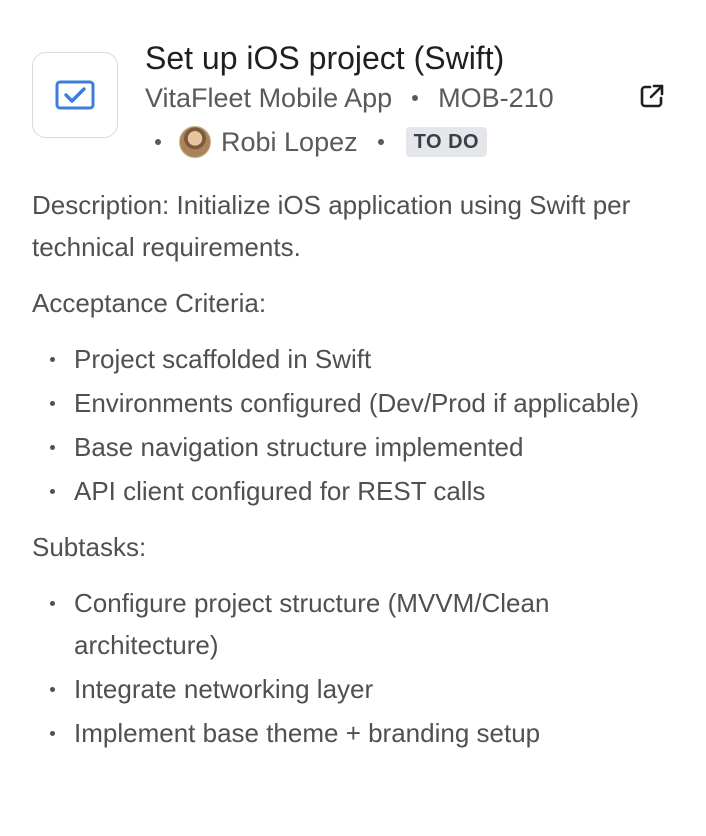 This screenshot has width=706, height=836. What do you see at coordinates (289, 142) in the screenshot?
I see `assignee-name: Robi Lopez` at bounding box center [289, 142].